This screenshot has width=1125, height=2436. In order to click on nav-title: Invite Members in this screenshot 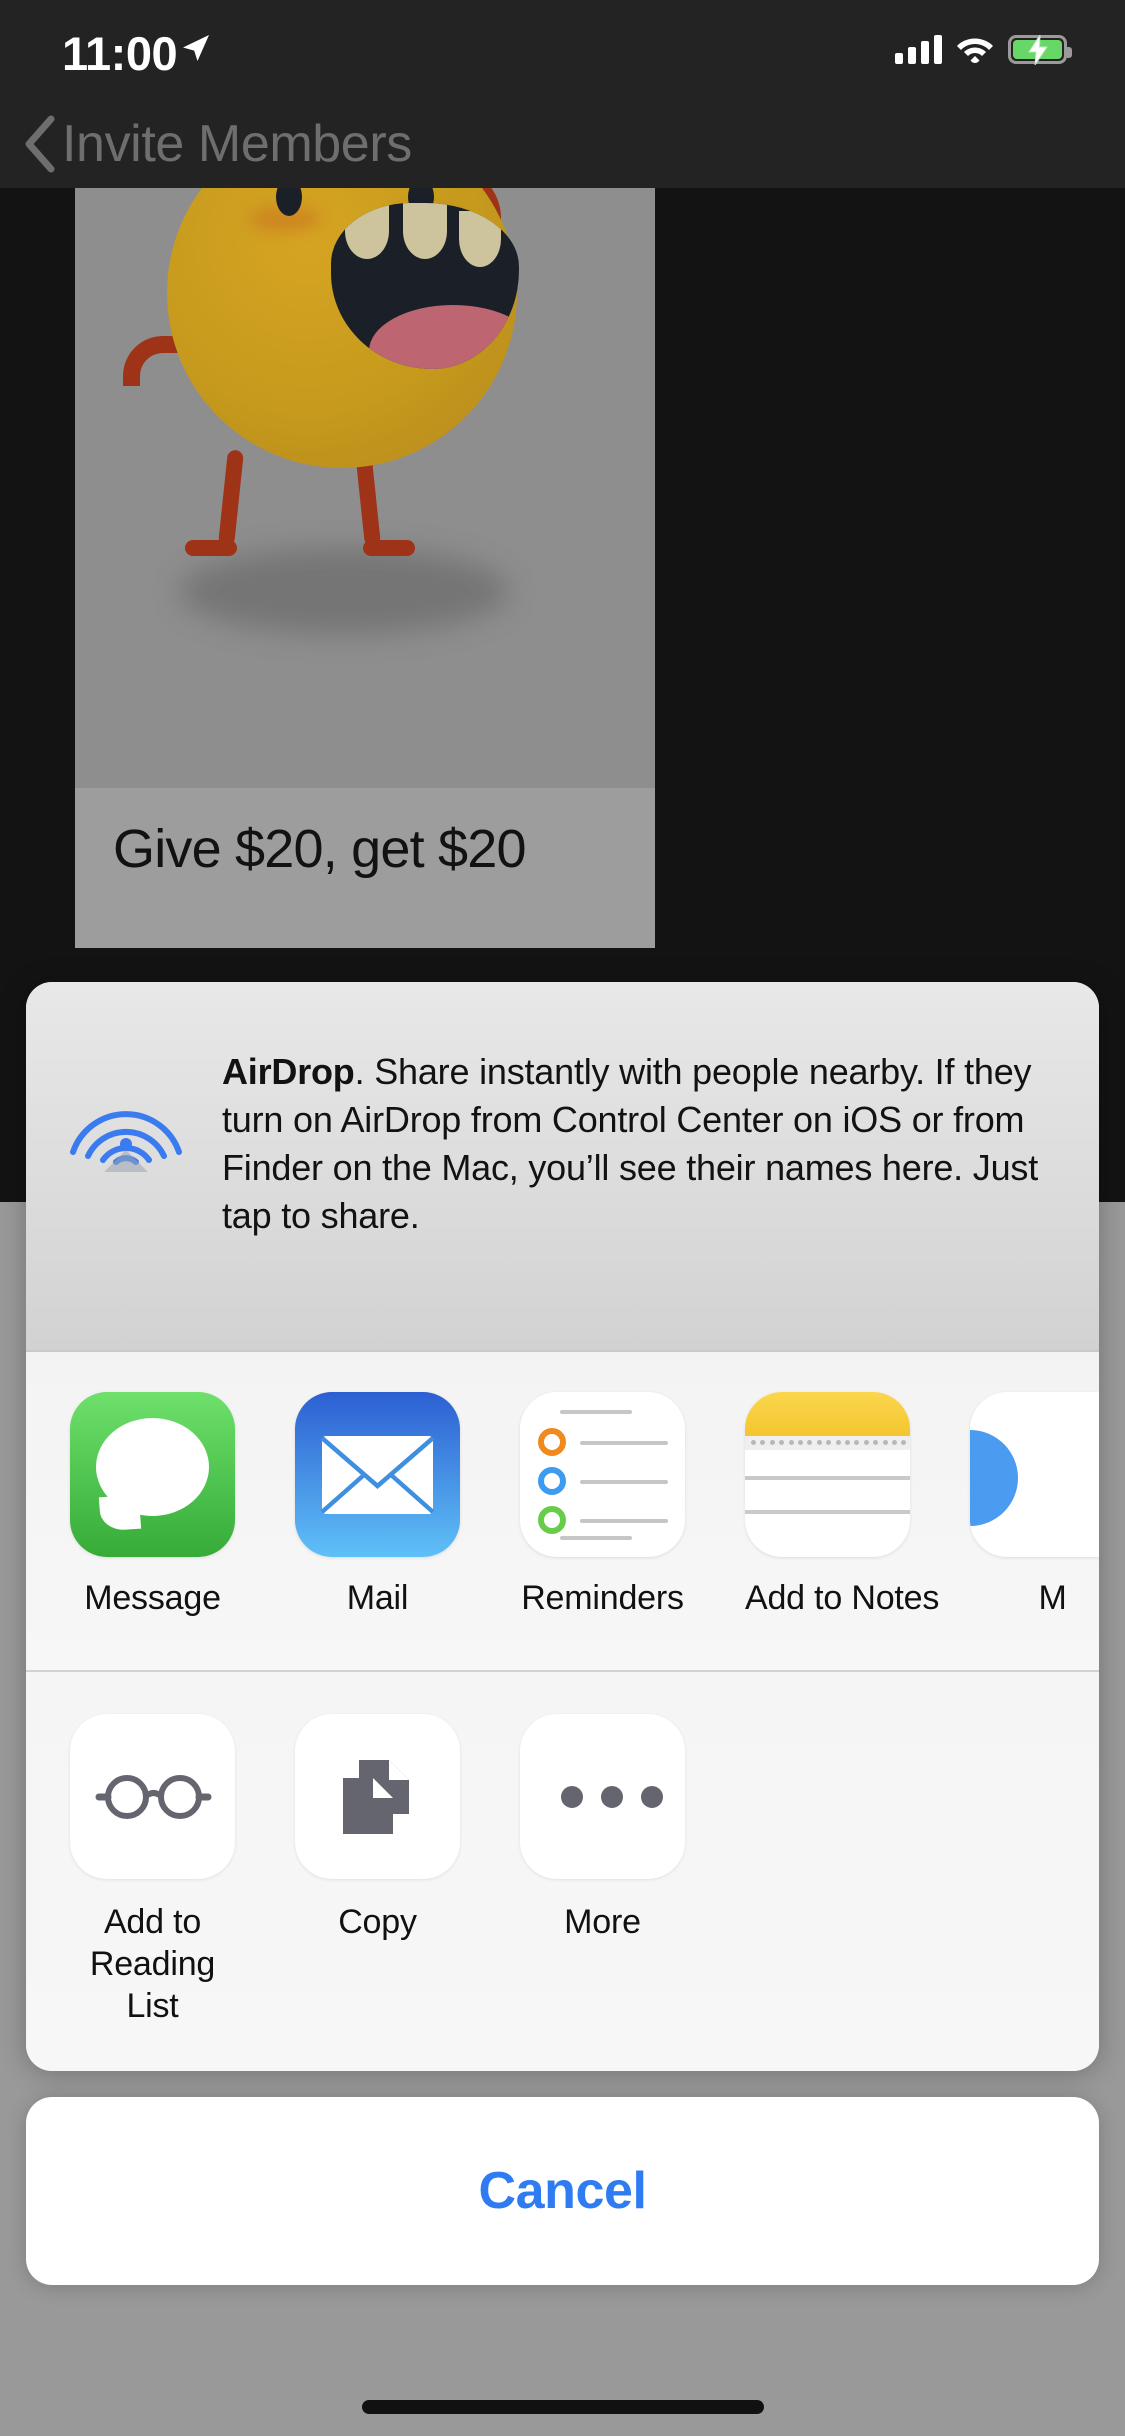, I will do `click(237, 144)`.